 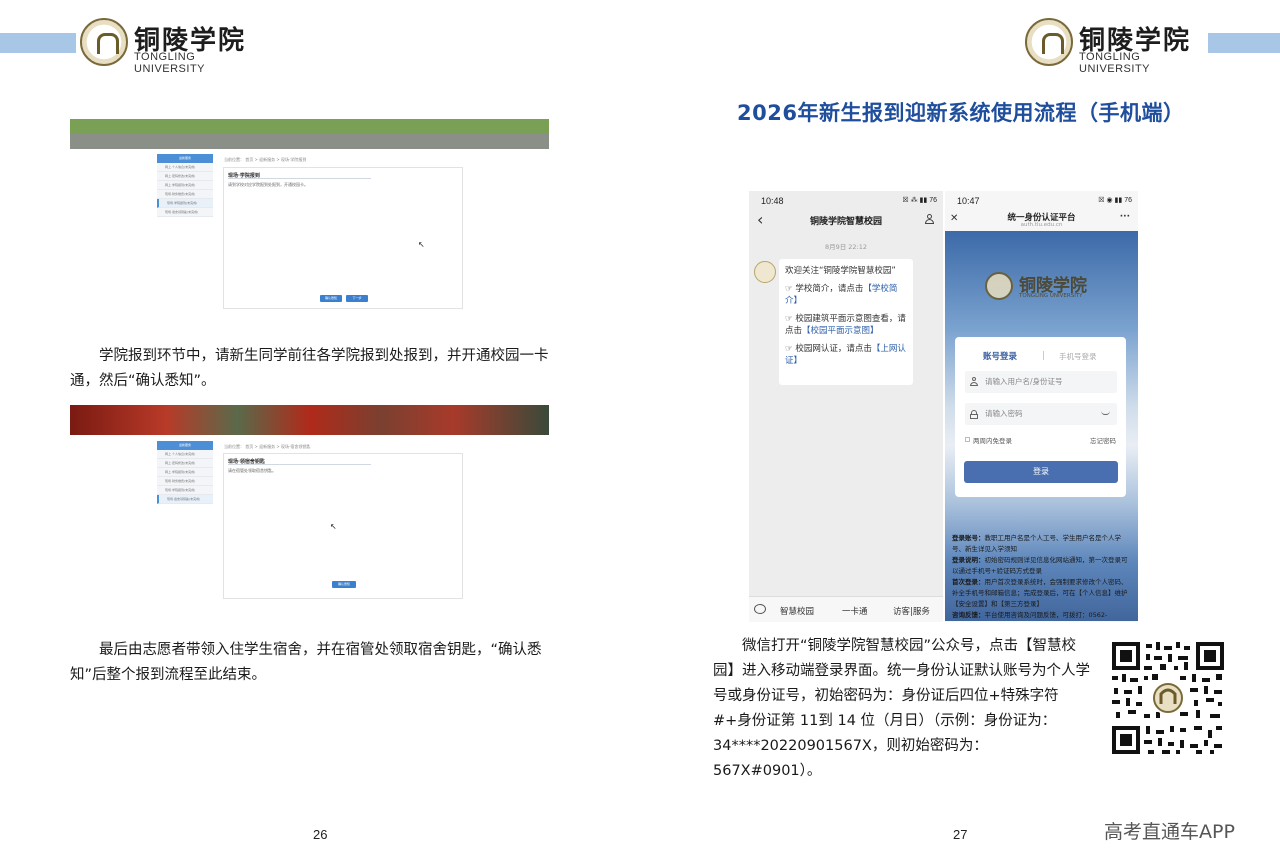 I want to click on login-page-url: auth.tlu.edu.cn, so click(x=1041, y=225).